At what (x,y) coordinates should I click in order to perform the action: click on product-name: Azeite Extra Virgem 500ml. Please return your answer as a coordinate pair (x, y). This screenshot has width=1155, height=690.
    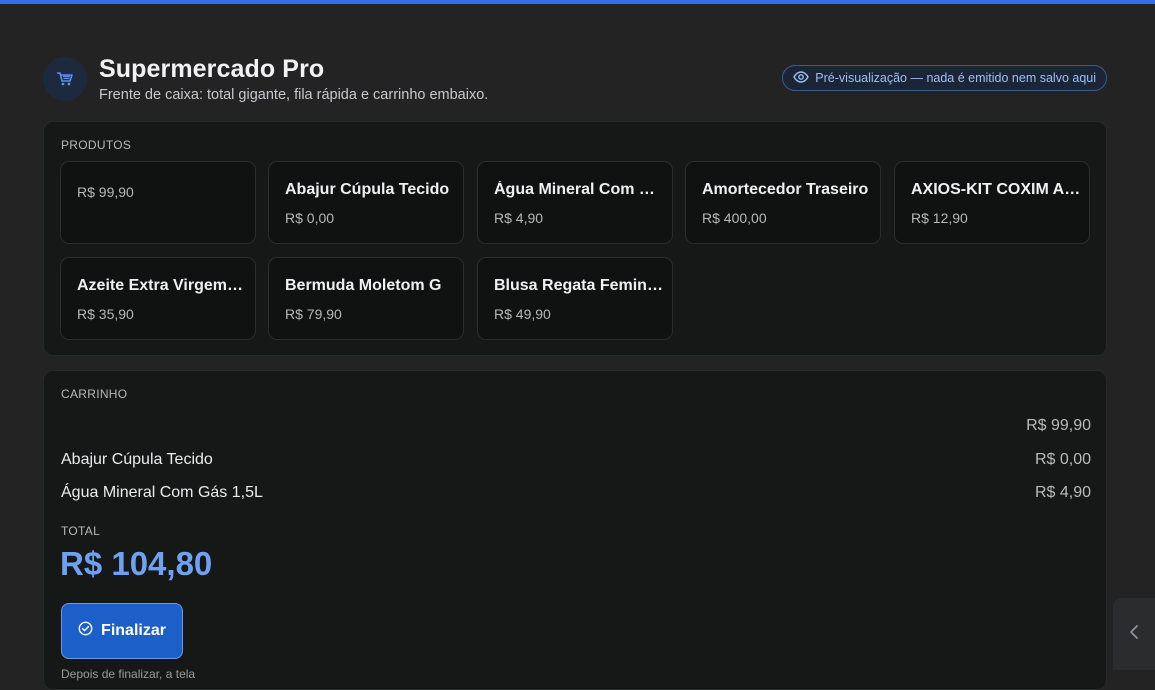
    Looking at the image, I should click on (162, 285).